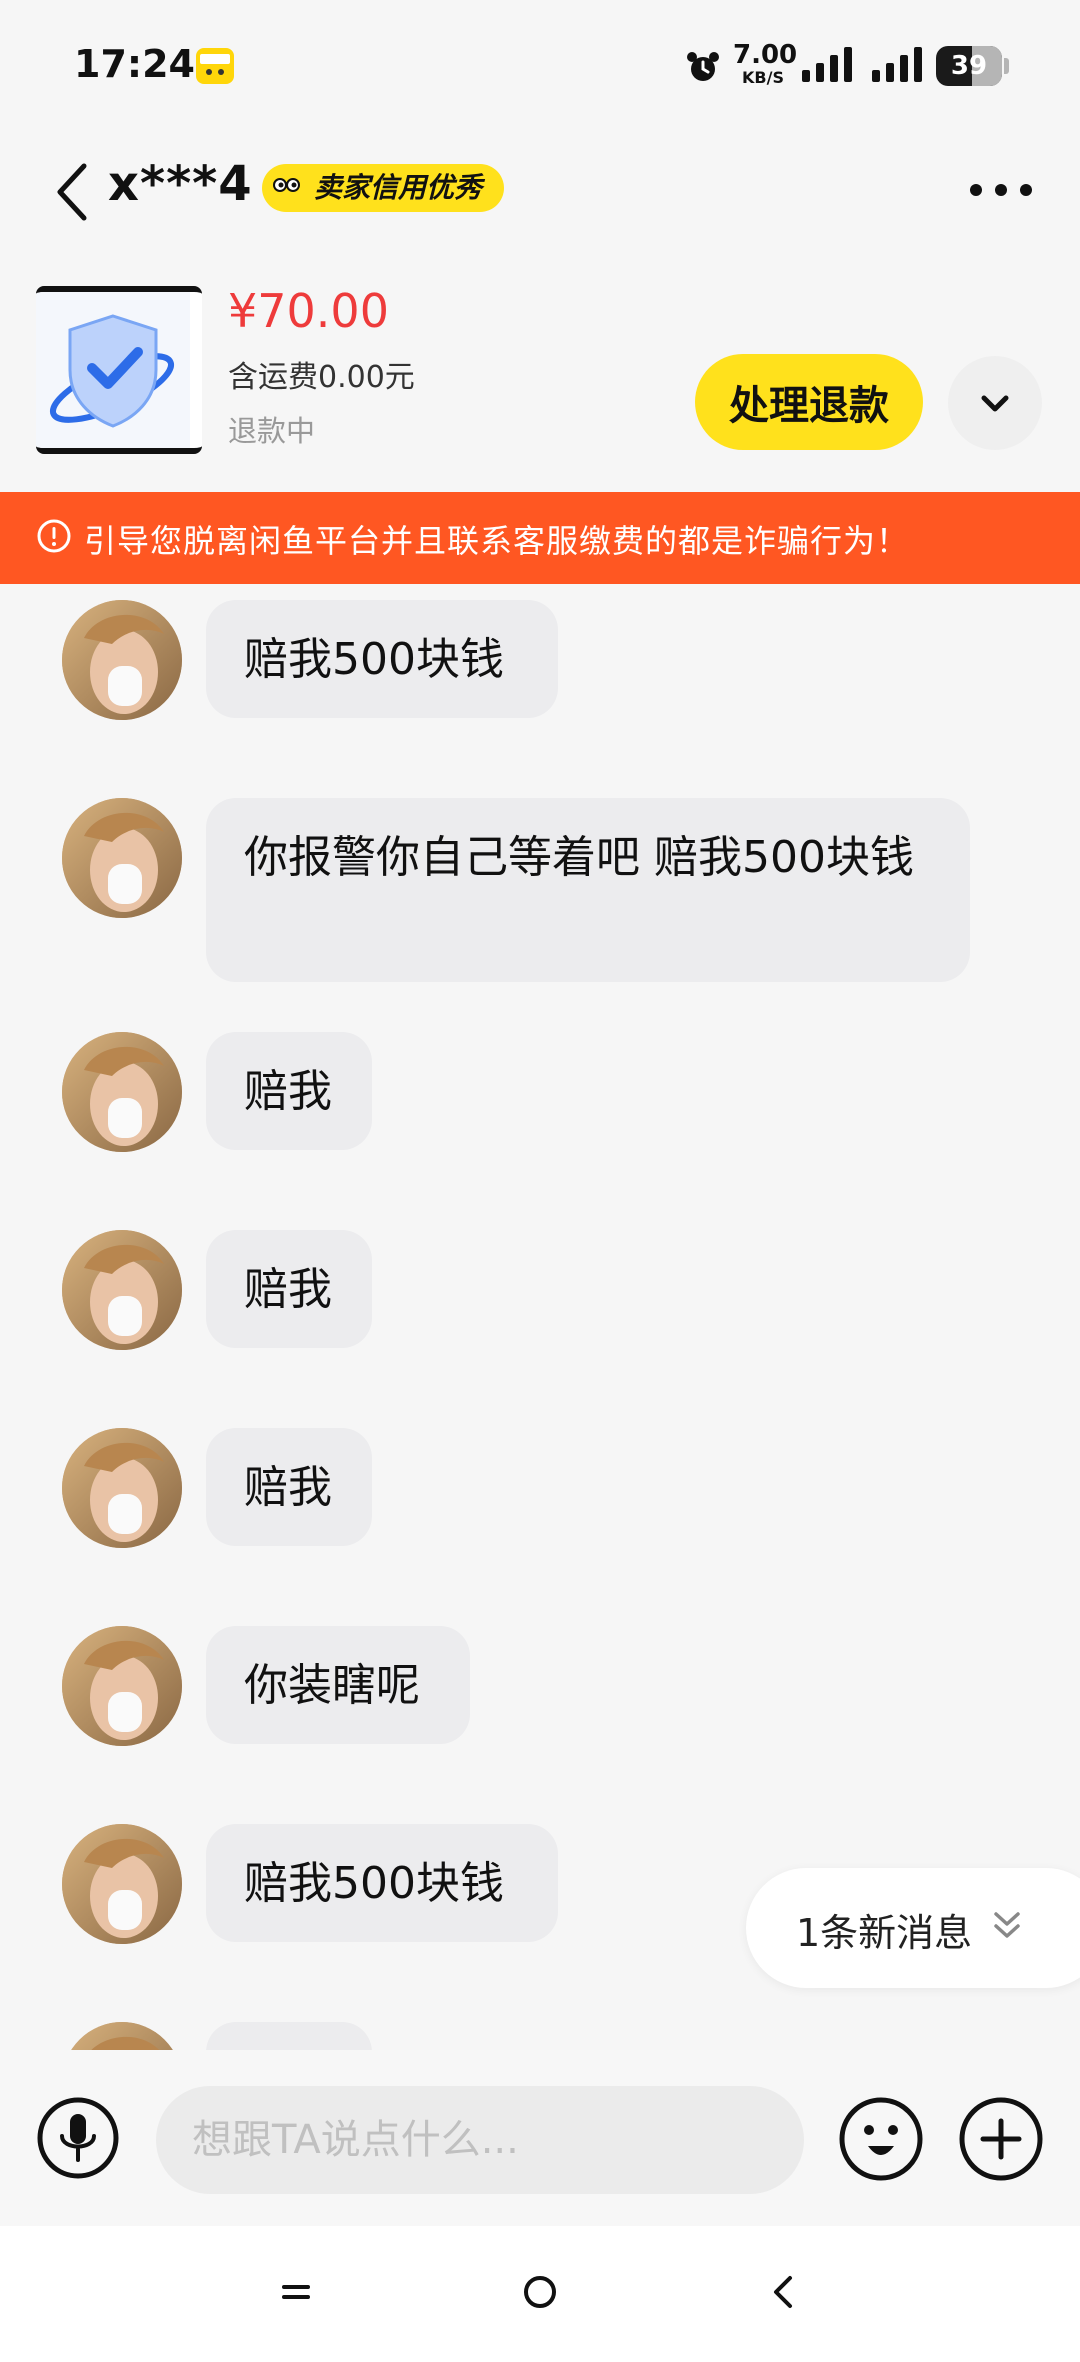 The width and height of the screenshot is (1080, 2362). Describe the element at coordinates (296, 2292) in the screenshot. I see `menu-icon` at that location.